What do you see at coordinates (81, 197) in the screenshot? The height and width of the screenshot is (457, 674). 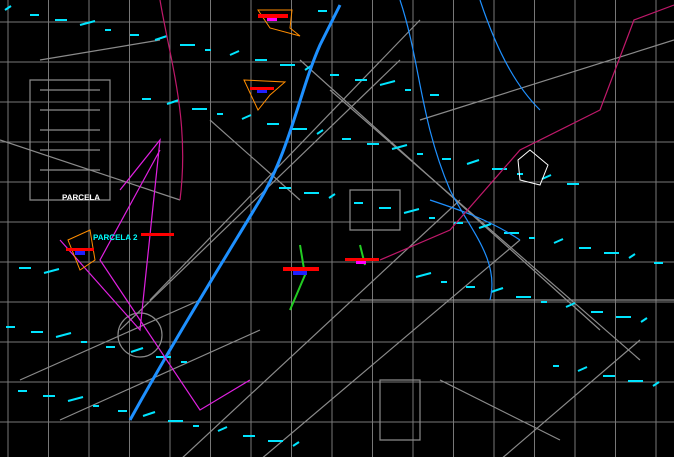 I see `map-label: PARCELA` at bounding box center [81, 197].